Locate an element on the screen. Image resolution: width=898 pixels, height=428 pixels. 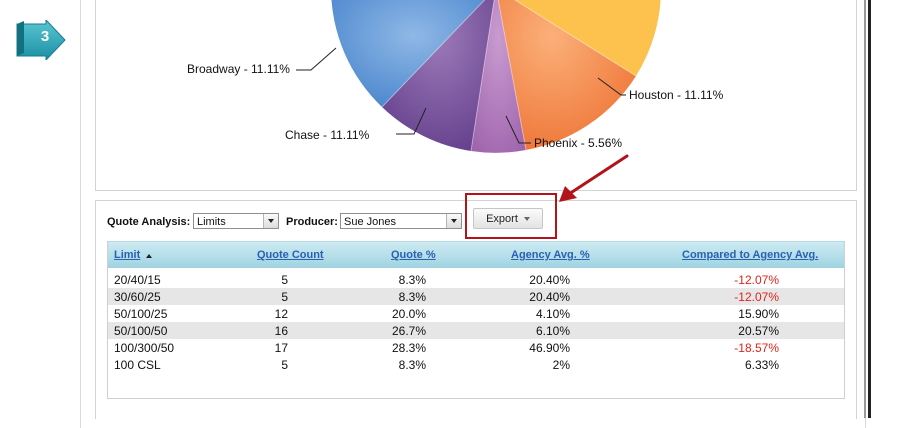
producer-select: Sue Jones is located at coordinates (401, 221).